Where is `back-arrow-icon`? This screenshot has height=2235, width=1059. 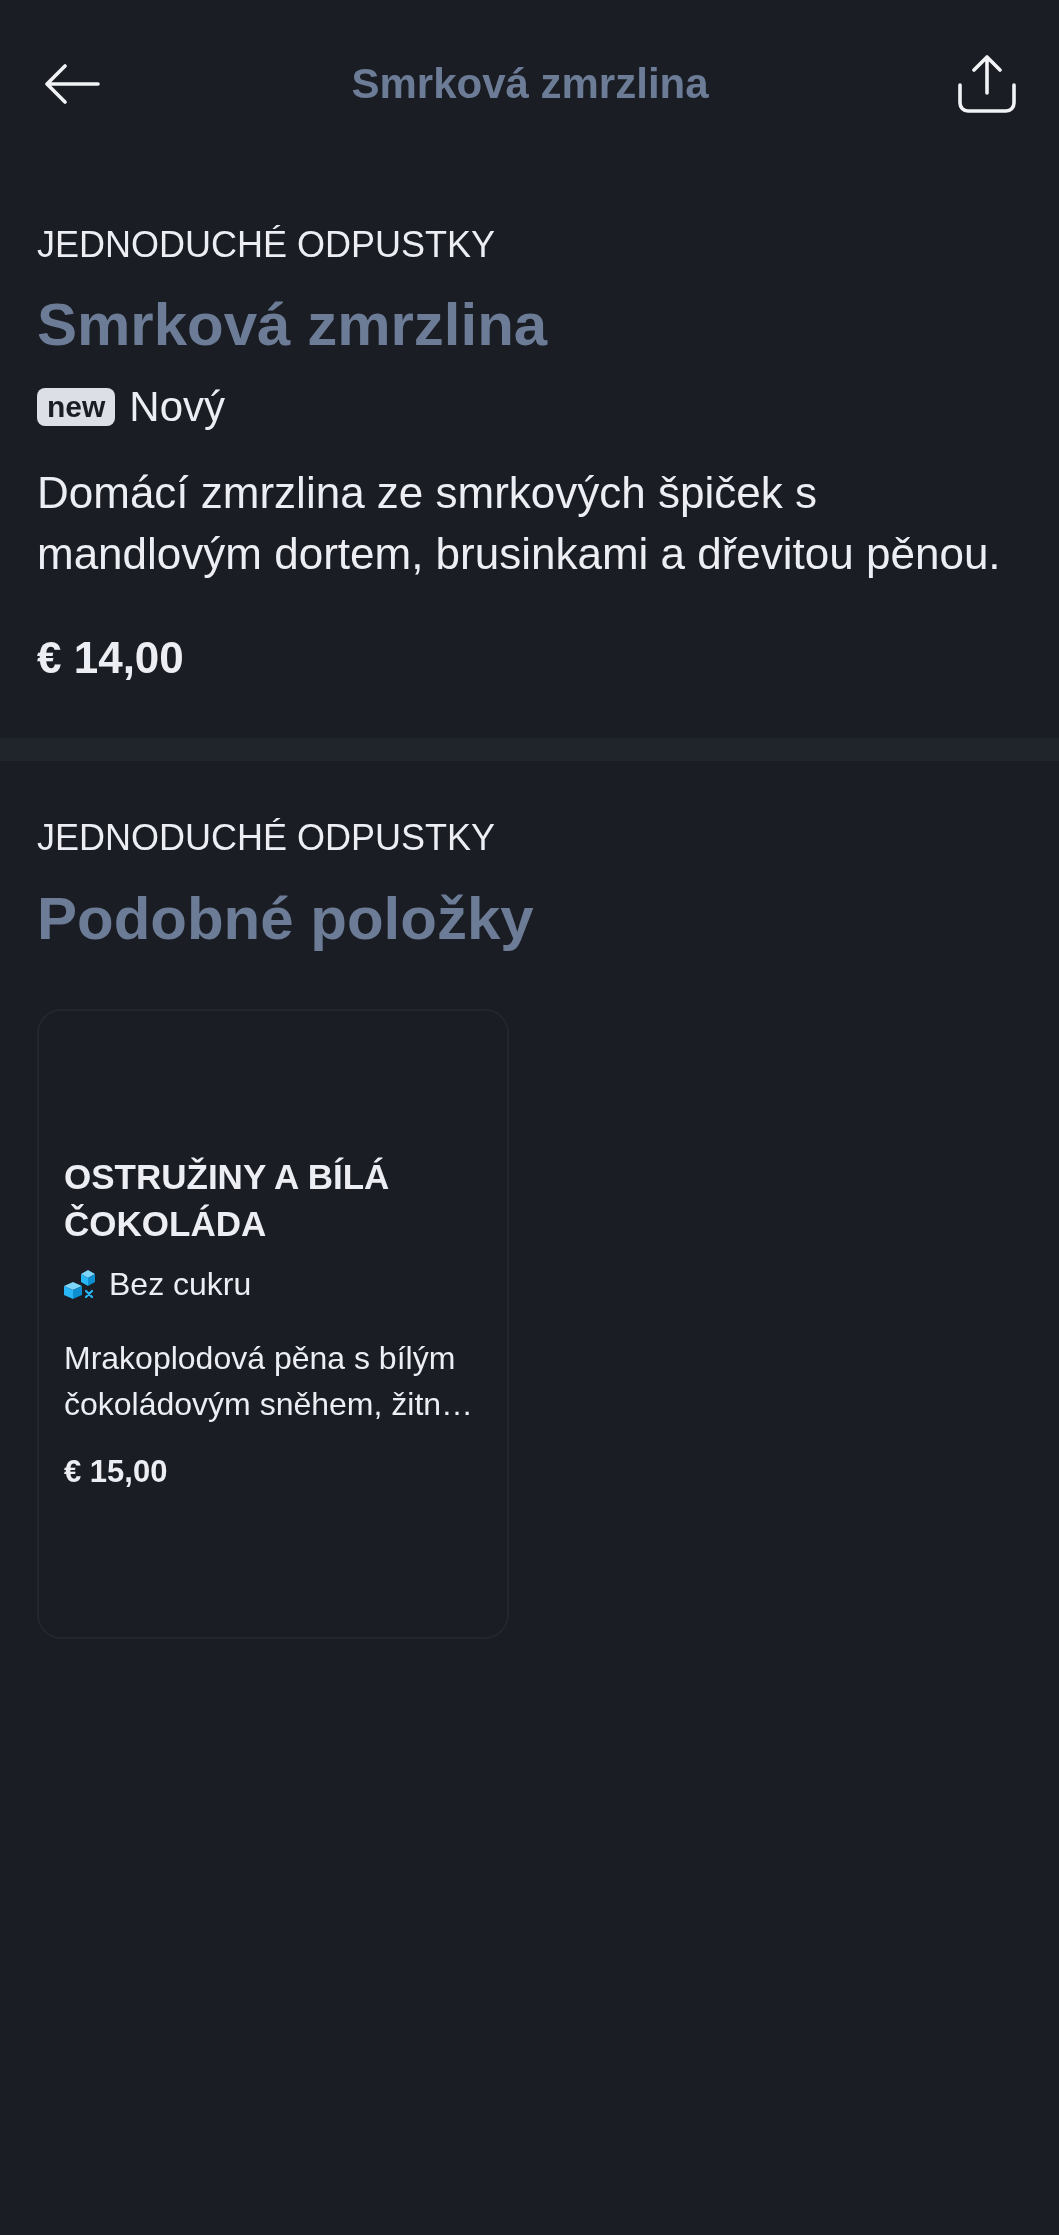
back-arrow-icon is located at coordinates (72, 84).